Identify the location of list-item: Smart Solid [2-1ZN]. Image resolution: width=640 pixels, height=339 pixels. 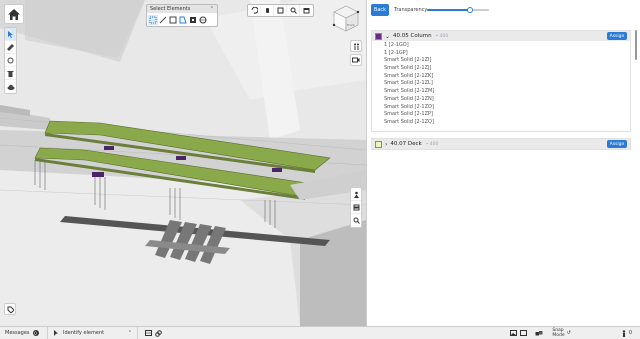
(507, 100).